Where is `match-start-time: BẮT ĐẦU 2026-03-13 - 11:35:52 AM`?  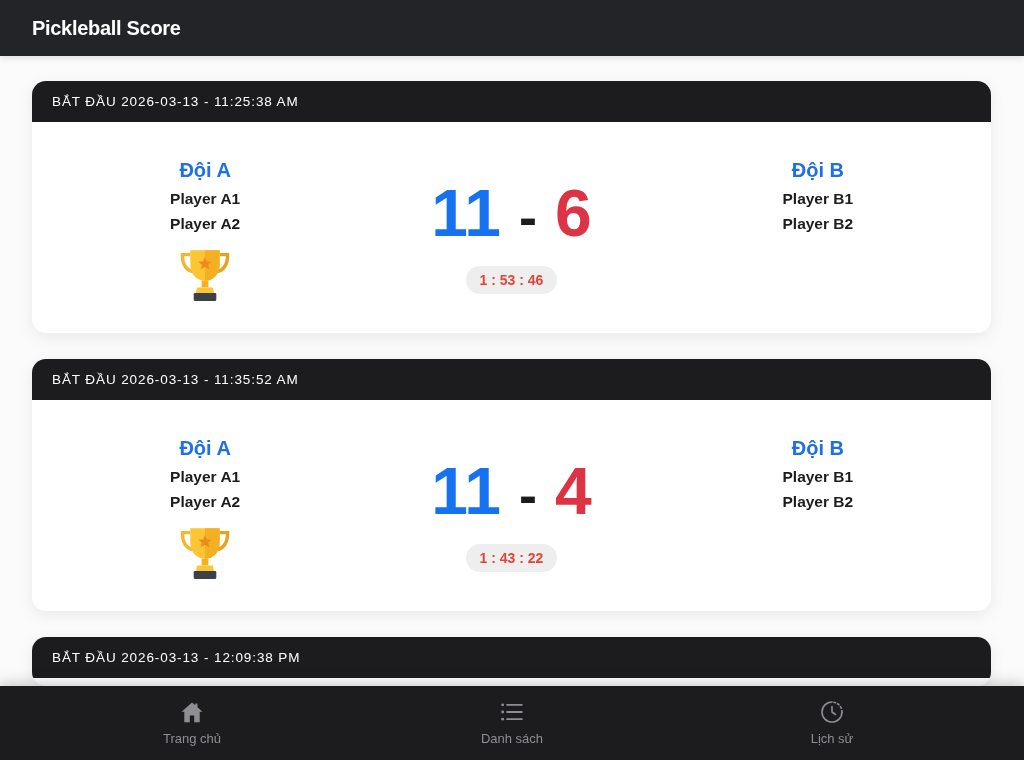
match-start-time: BẮT ĐẦU 2026-03-13 - 11:35:52 AM is located at coordinates (175, 379).